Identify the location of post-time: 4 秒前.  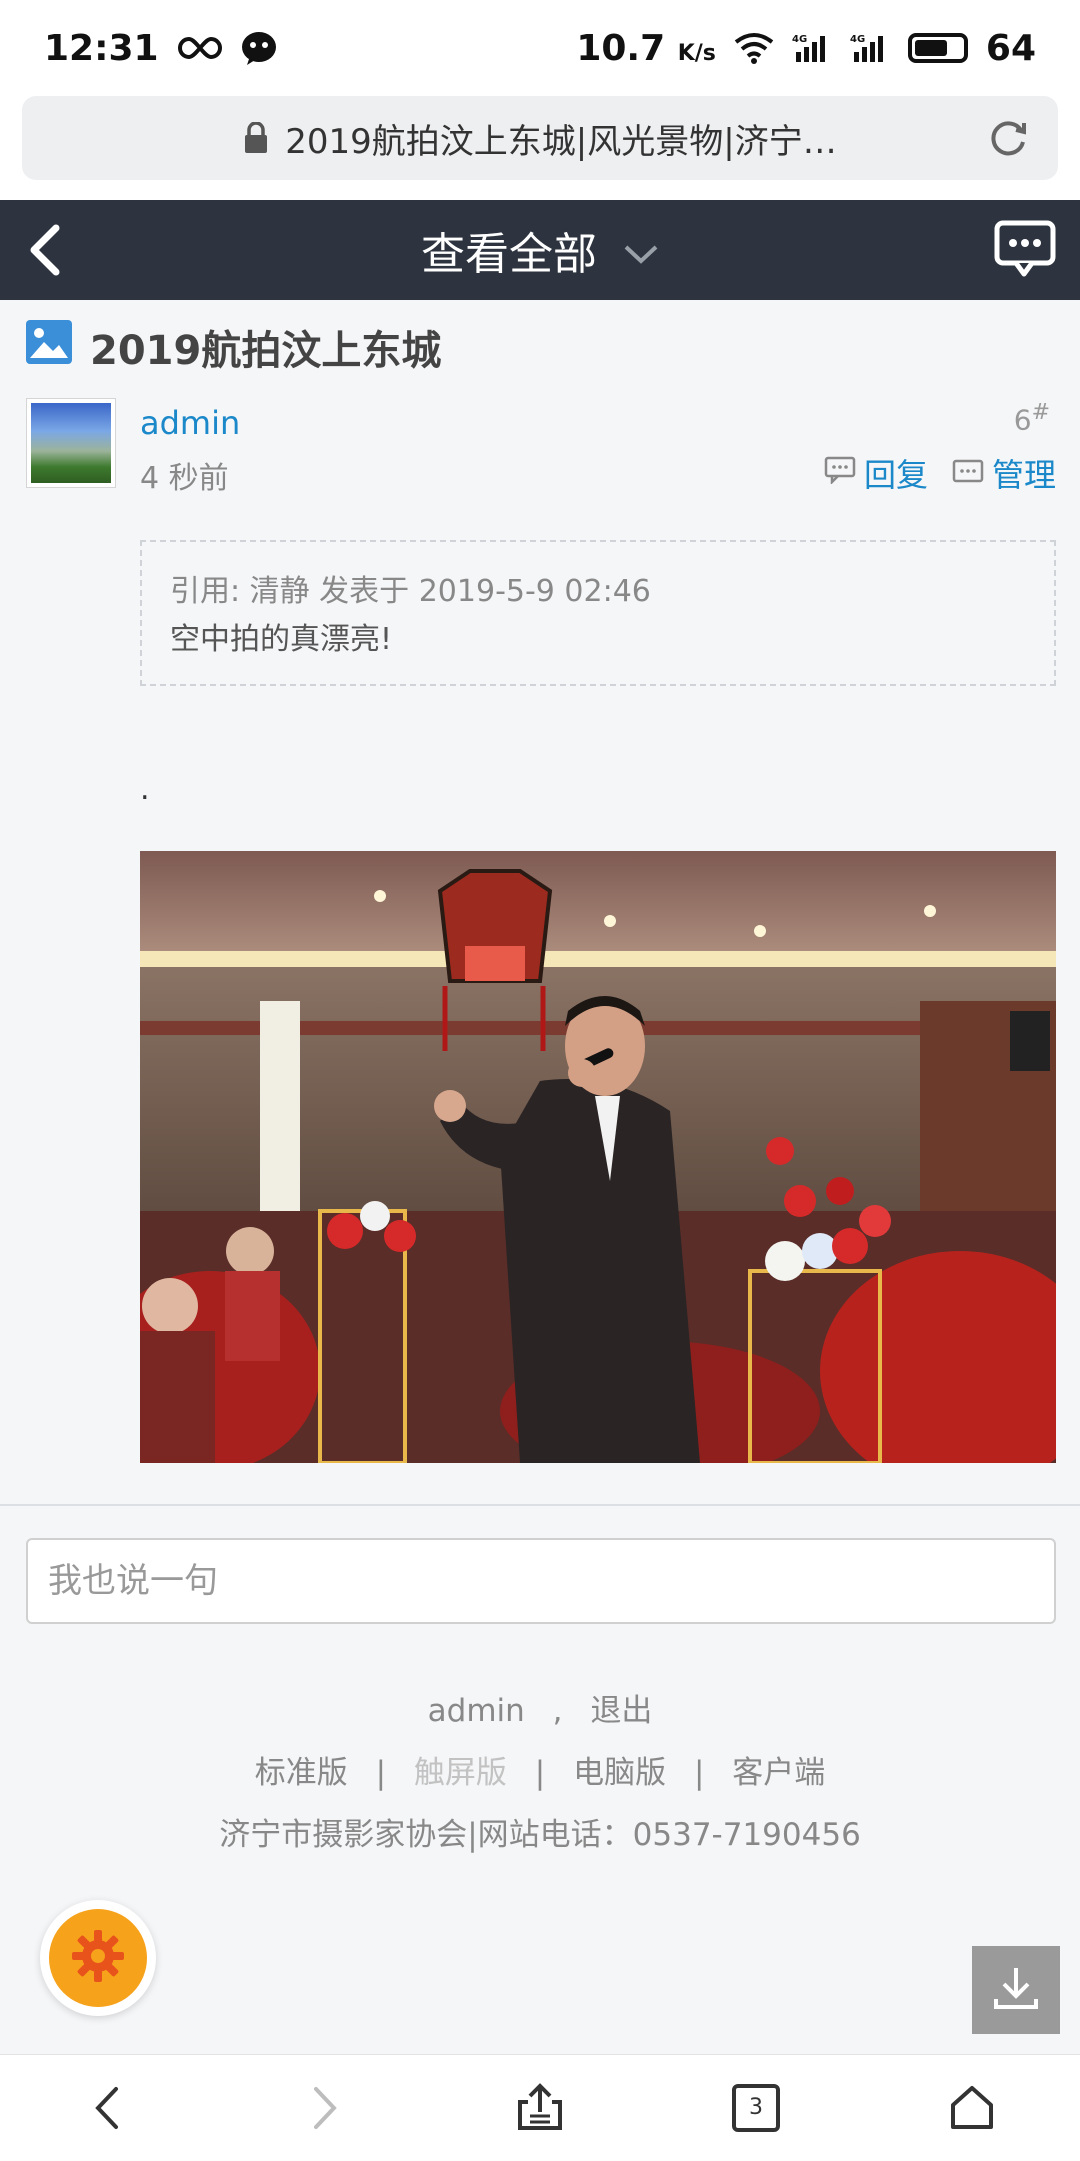
(184, 478).